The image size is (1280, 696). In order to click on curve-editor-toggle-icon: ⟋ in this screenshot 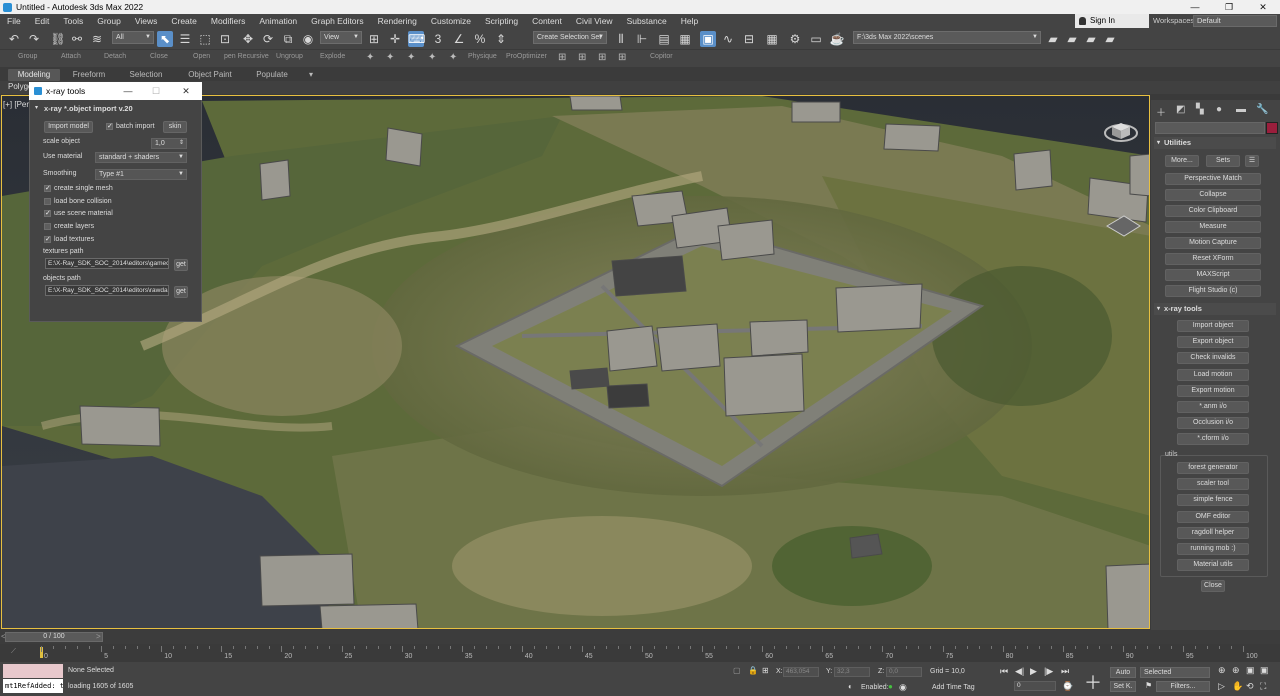, I will do `click(13, 652)`.